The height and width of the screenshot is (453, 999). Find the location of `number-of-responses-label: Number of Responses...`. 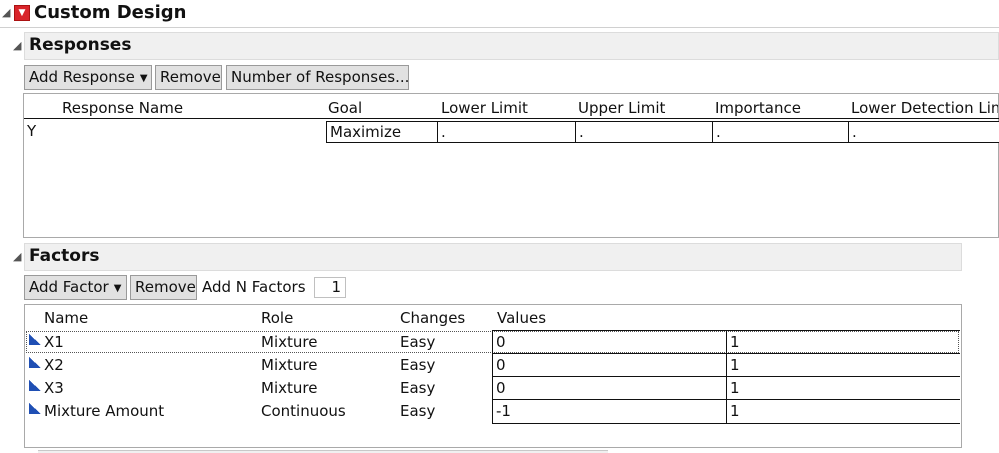

number-of-responses-label: Number of Responses... is located at coordinates (320, 77).